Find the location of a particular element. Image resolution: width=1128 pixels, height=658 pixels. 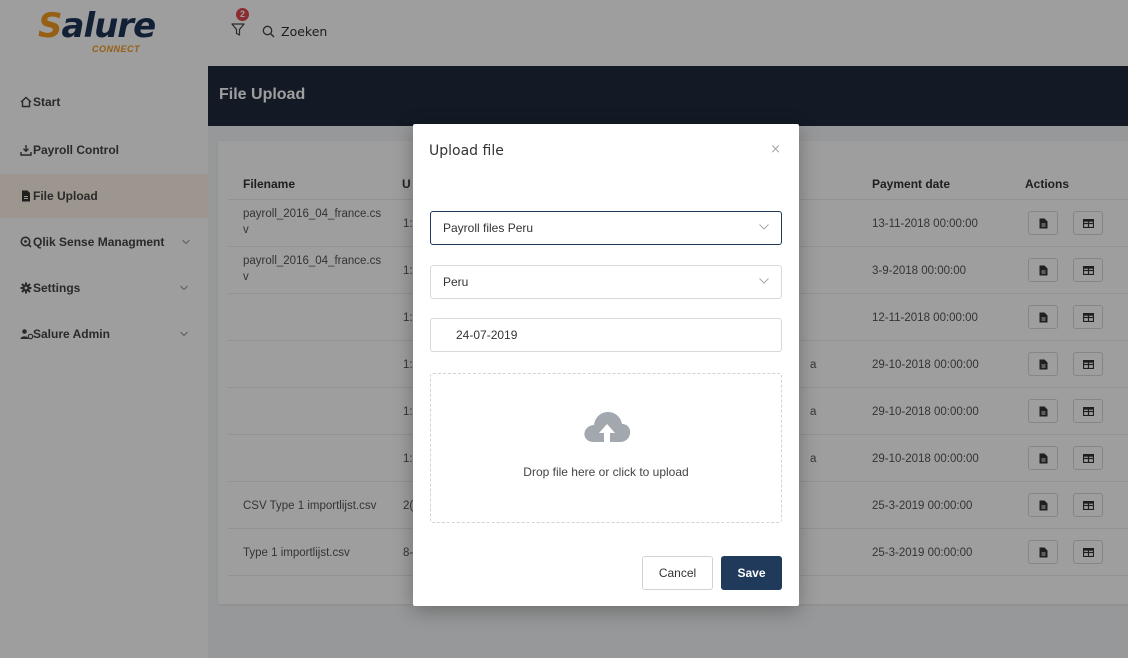

date-input: 24-07-2019 is located at coordinates (606, 335).